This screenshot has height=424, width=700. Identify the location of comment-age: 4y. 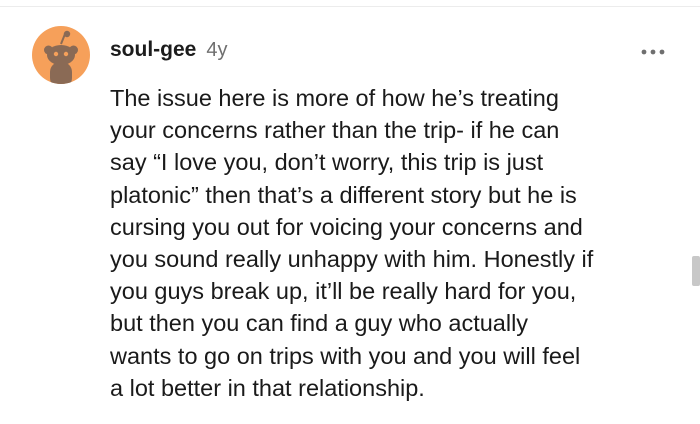
(217, 50).